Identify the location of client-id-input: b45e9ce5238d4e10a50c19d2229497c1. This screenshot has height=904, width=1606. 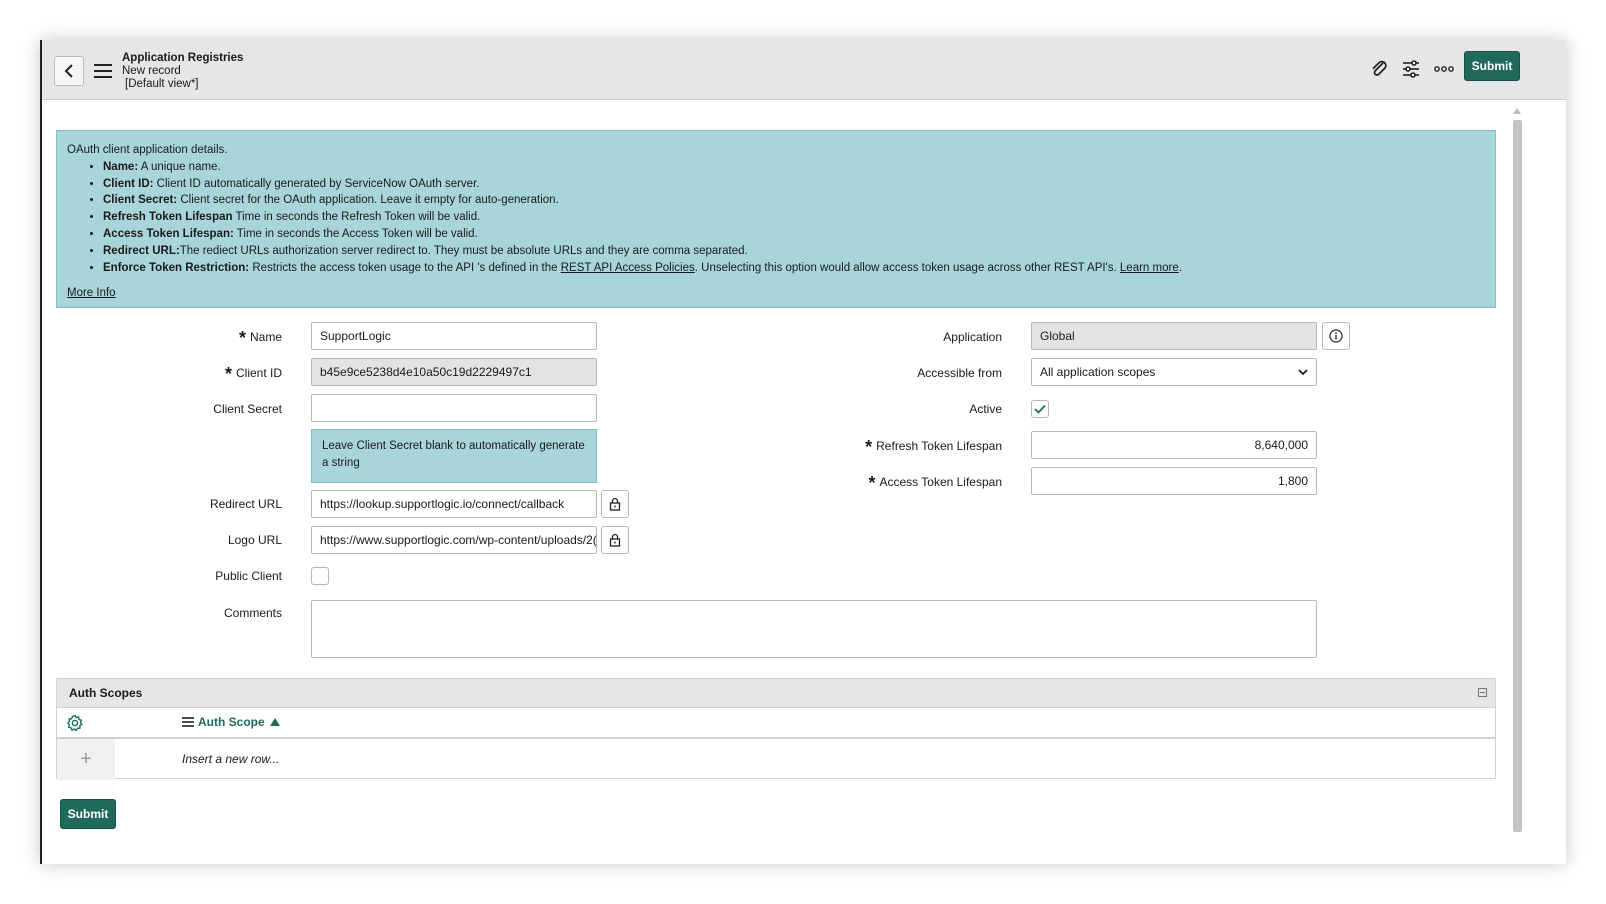
(454, 372).